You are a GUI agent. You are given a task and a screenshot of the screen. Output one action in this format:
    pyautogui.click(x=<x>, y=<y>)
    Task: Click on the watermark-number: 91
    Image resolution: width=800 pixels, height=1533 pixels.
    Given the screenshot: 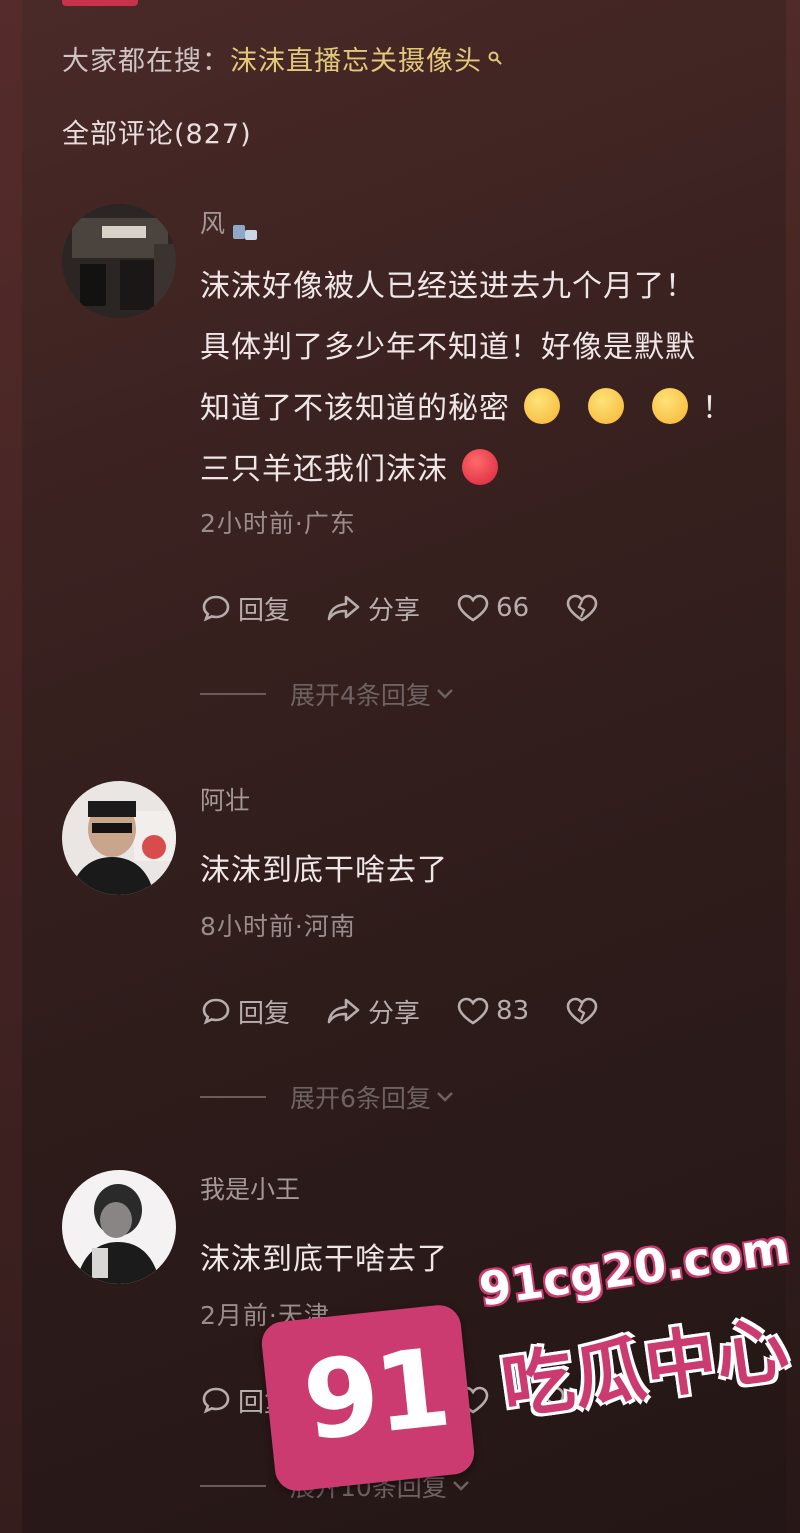 What is the action you would take?
    pyautogui.click(x=375, y=1395)
    